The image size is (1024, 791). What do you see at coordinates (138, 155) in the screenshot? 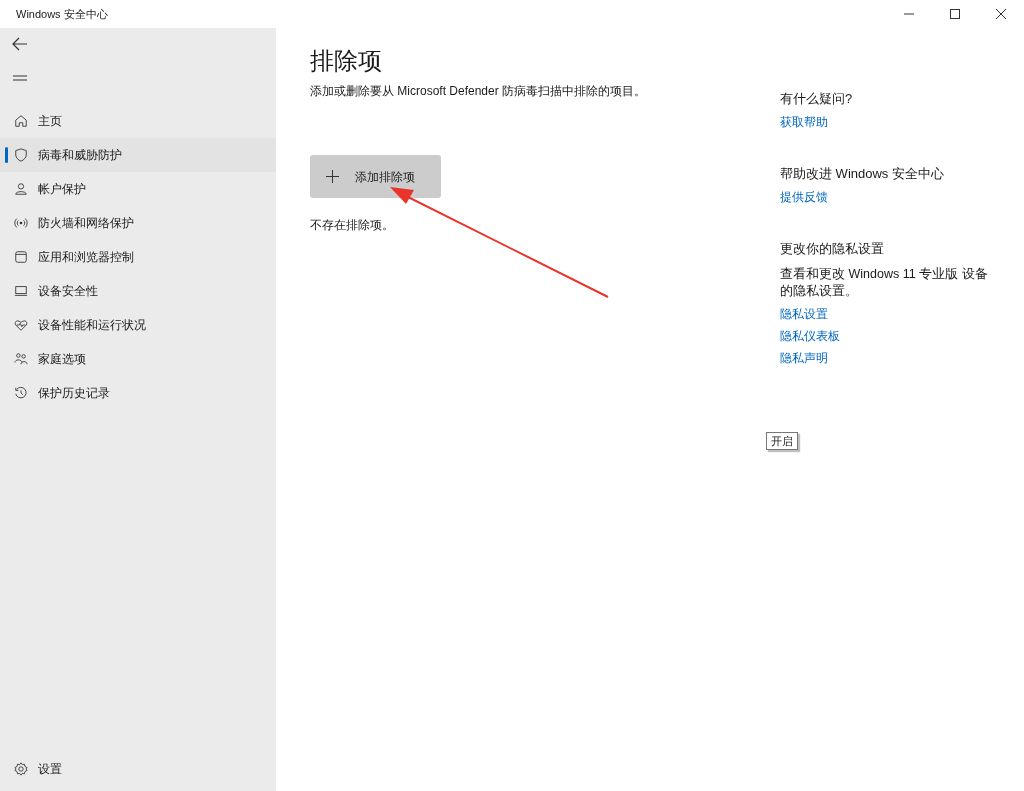
I see `sidebar-nav-item: 病毒和威胁防护` at bounding box center [138, 155].